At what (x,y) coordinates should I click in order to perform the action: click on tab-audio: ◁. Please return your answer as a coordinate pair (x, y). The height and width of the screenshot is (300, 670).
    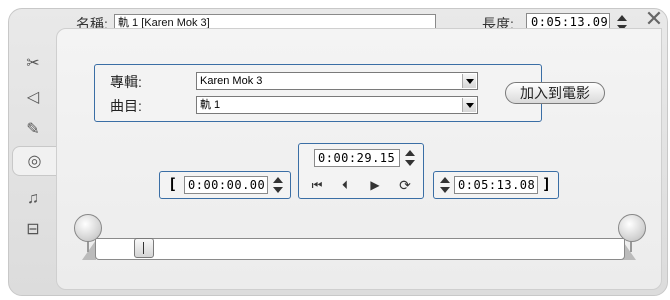
    Looking at the image, I should click on (33, 97).